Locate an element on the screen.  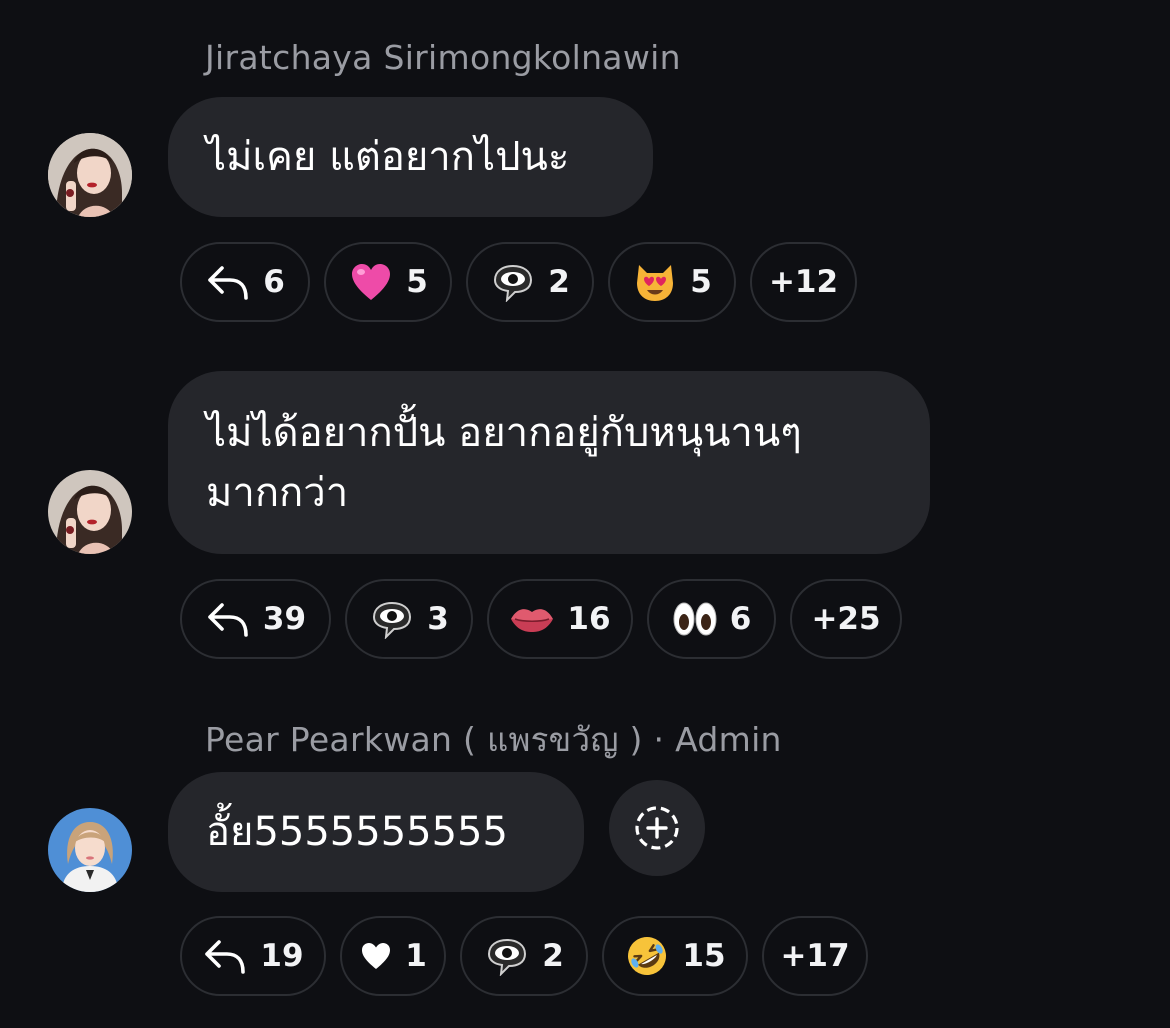
sender-name: Jiratchaya Sirimongkolnawin is located at coordinates (443, 57).